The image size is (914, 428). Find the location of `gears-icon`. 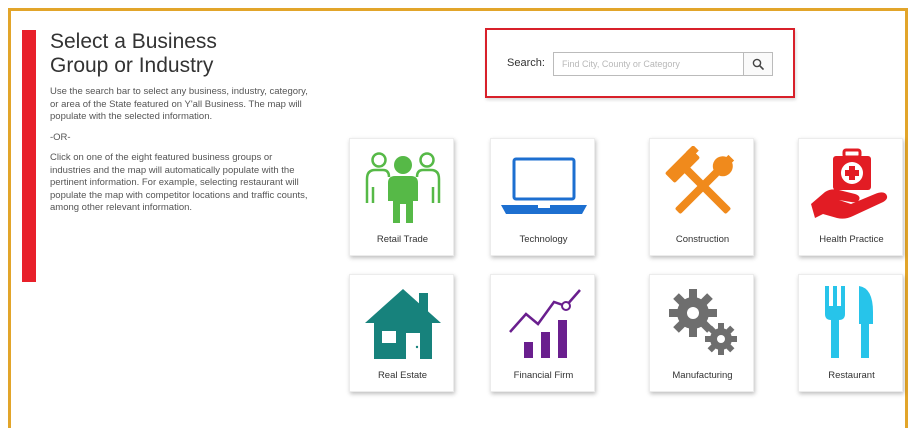

gears-icon is located at coordinates (702, 322).